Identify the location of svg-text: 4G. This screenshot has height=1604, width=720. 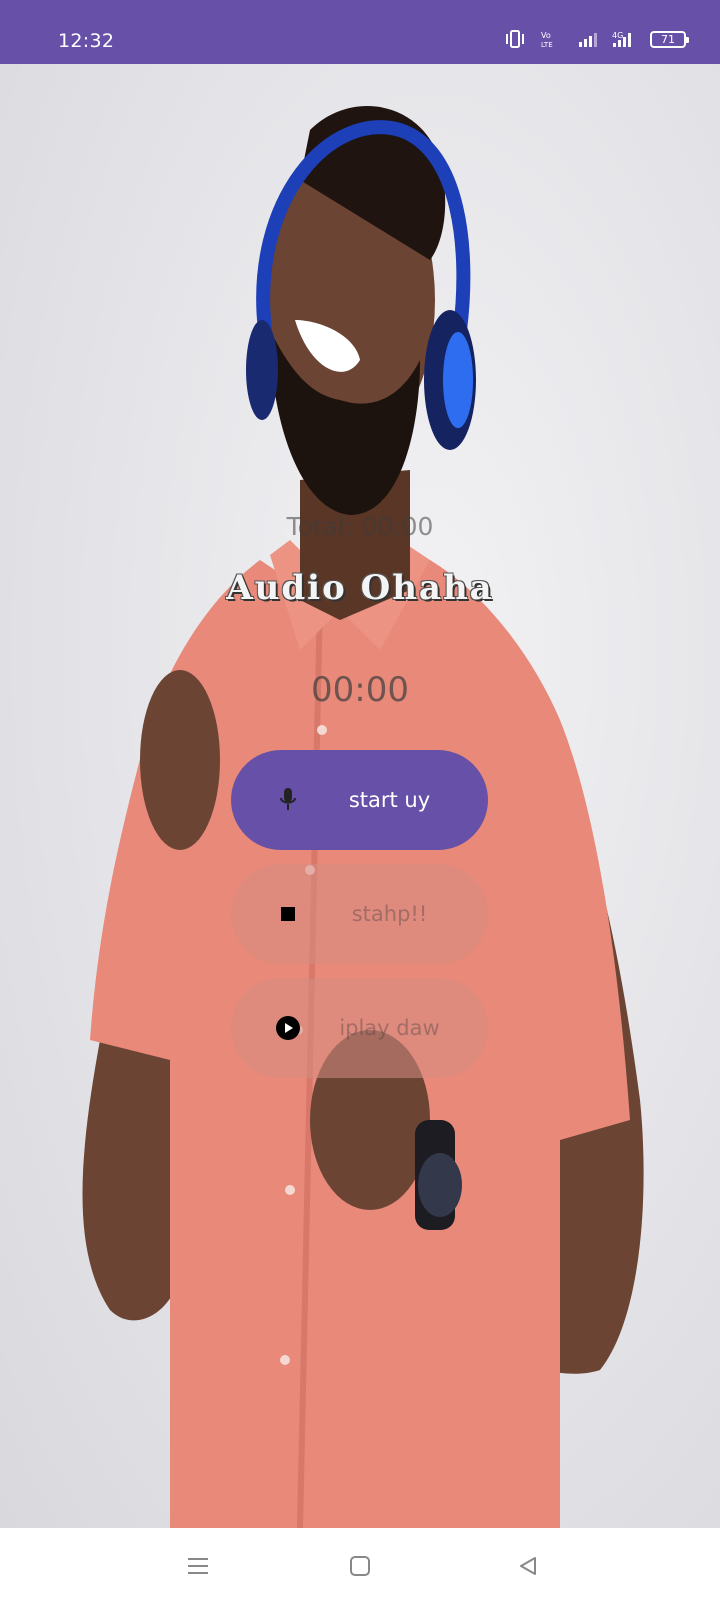
(617, 35).